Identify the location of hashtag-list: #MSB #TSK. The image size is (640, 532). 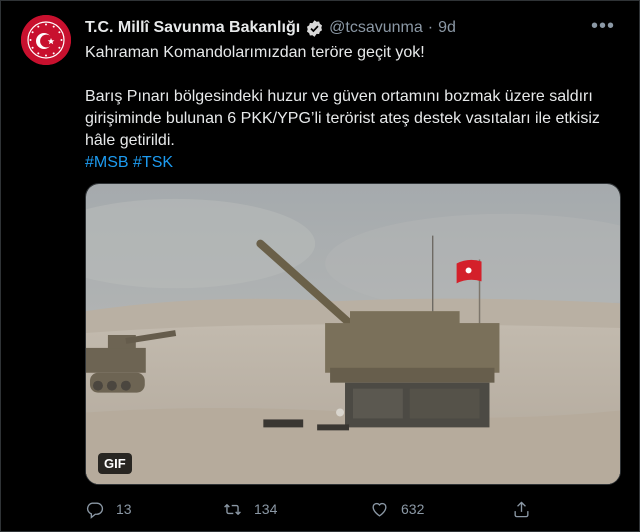
(353, 163).